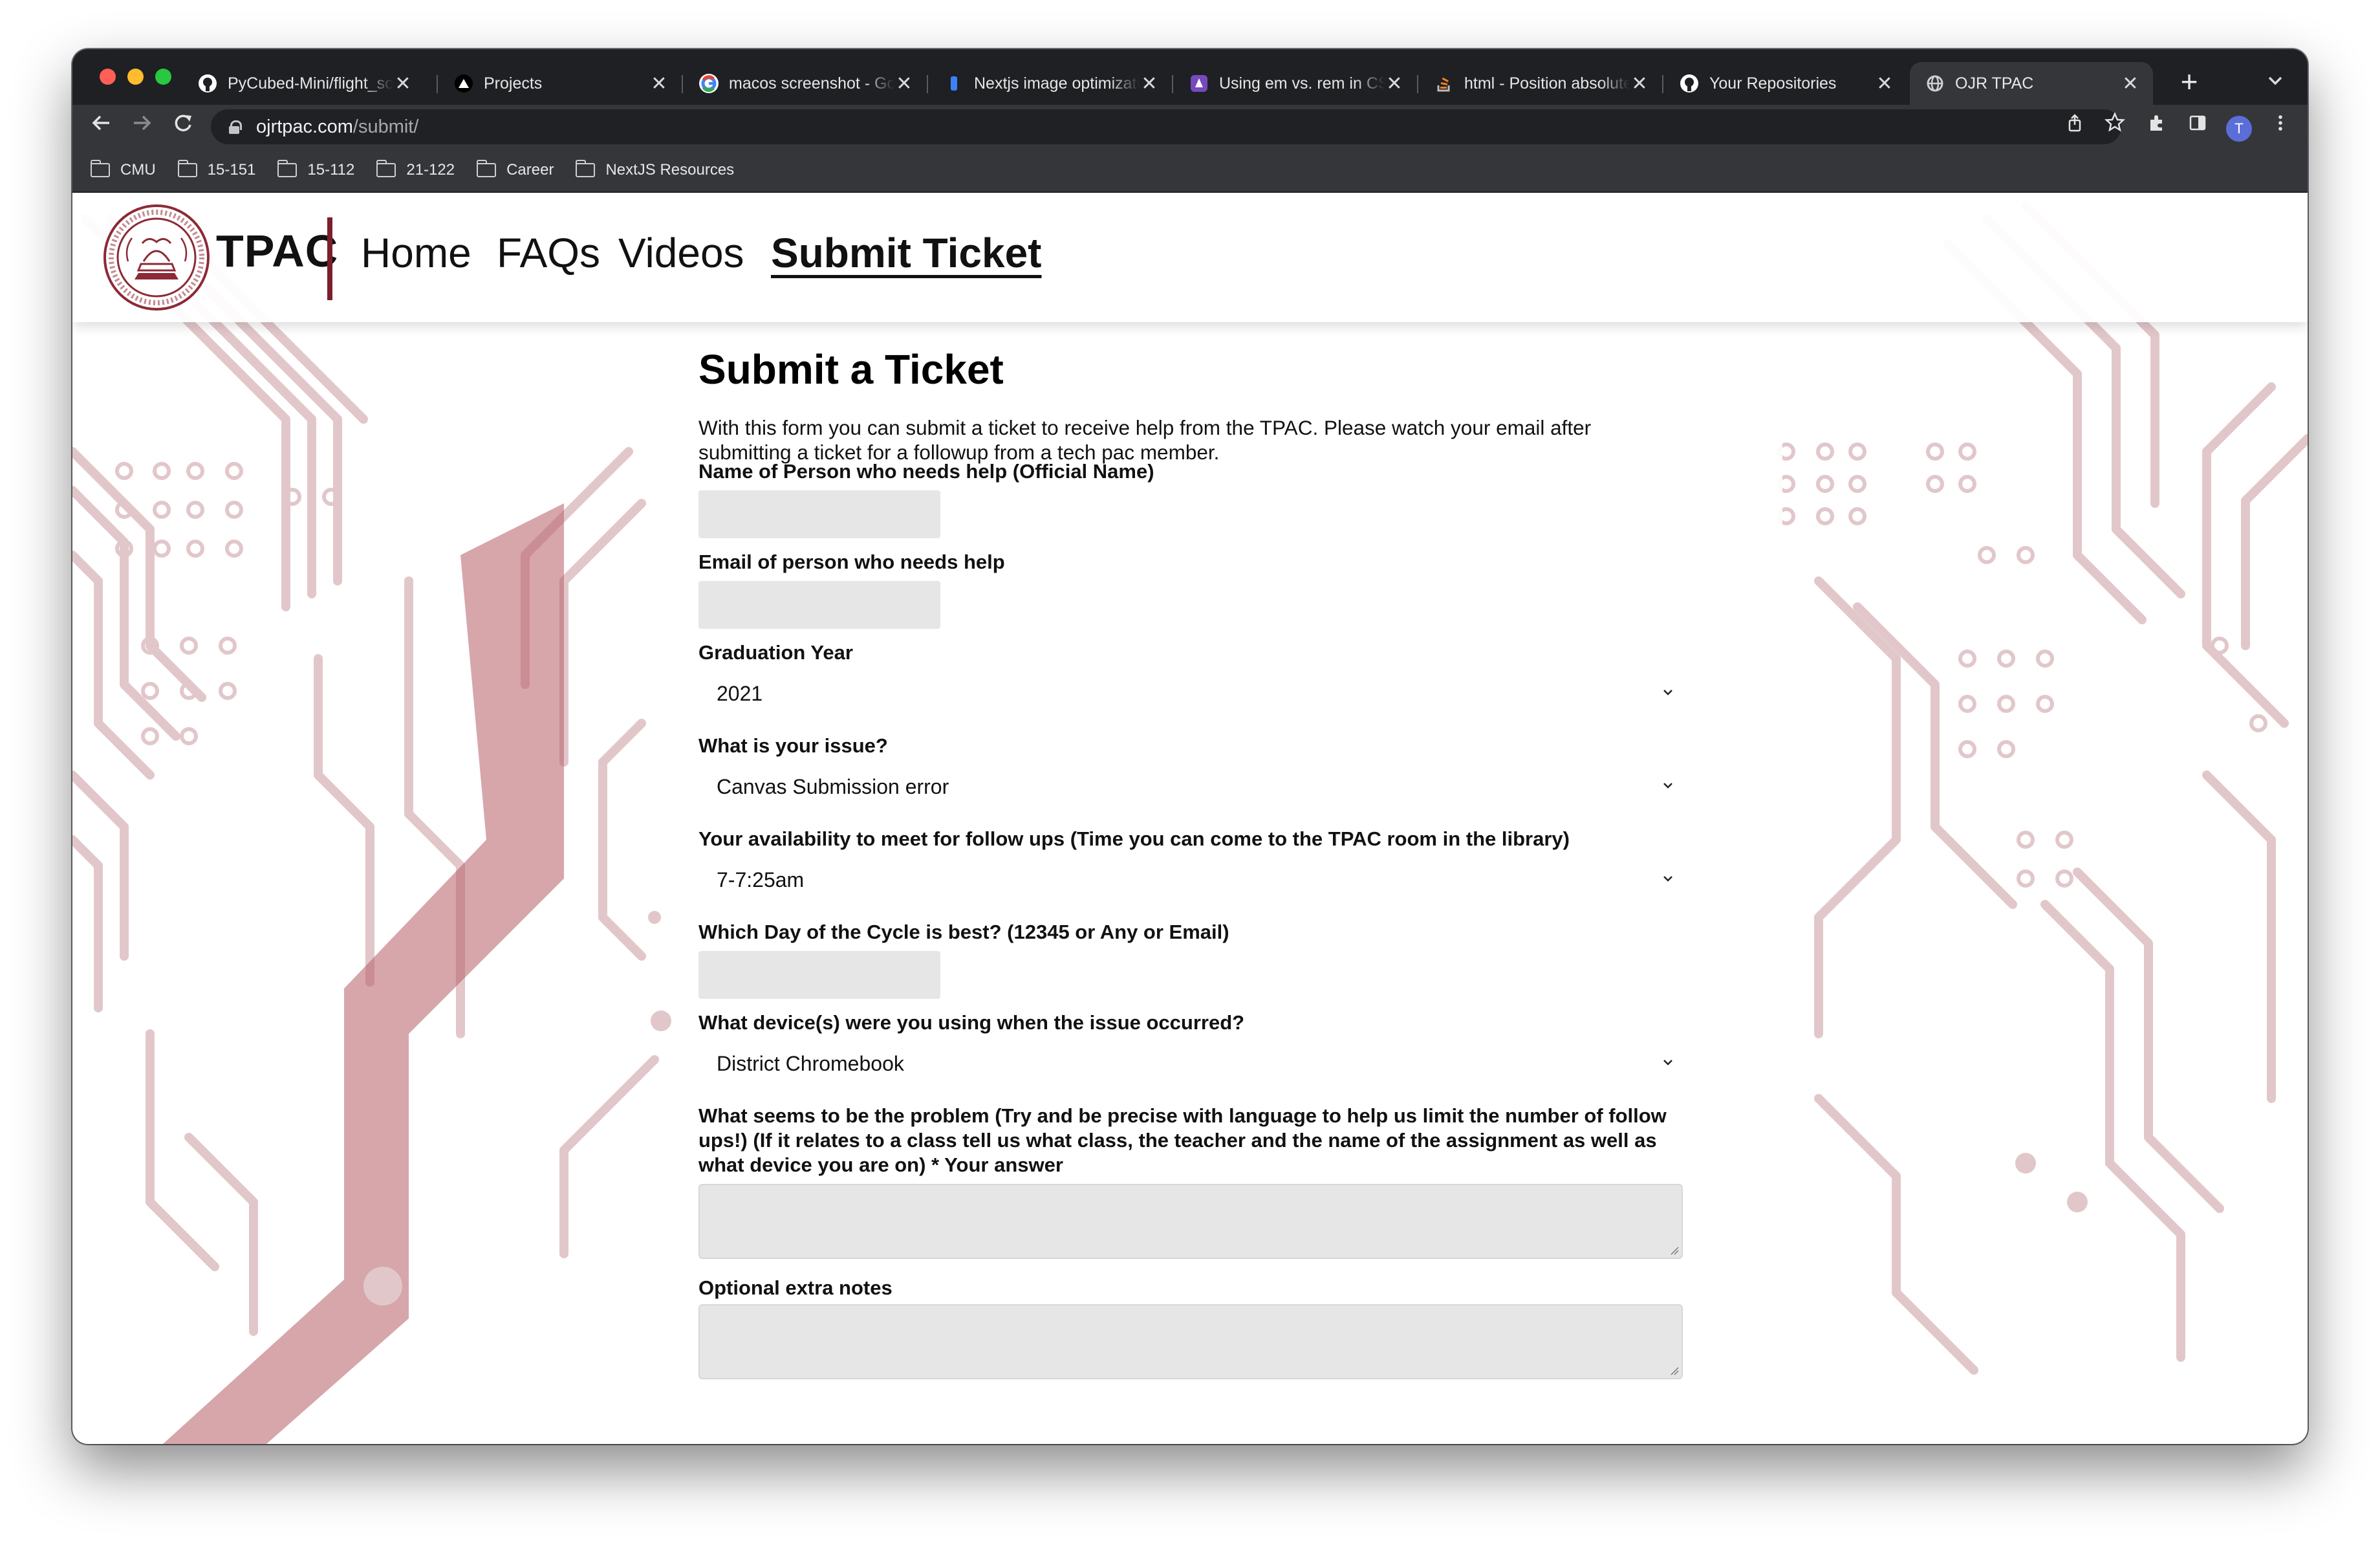 Image resolution: width=2380 pixels, height=1541 pixels. I want to click on site-header: TPAC Home FAQs Videos Submit Ticket, so click(1190, 257).